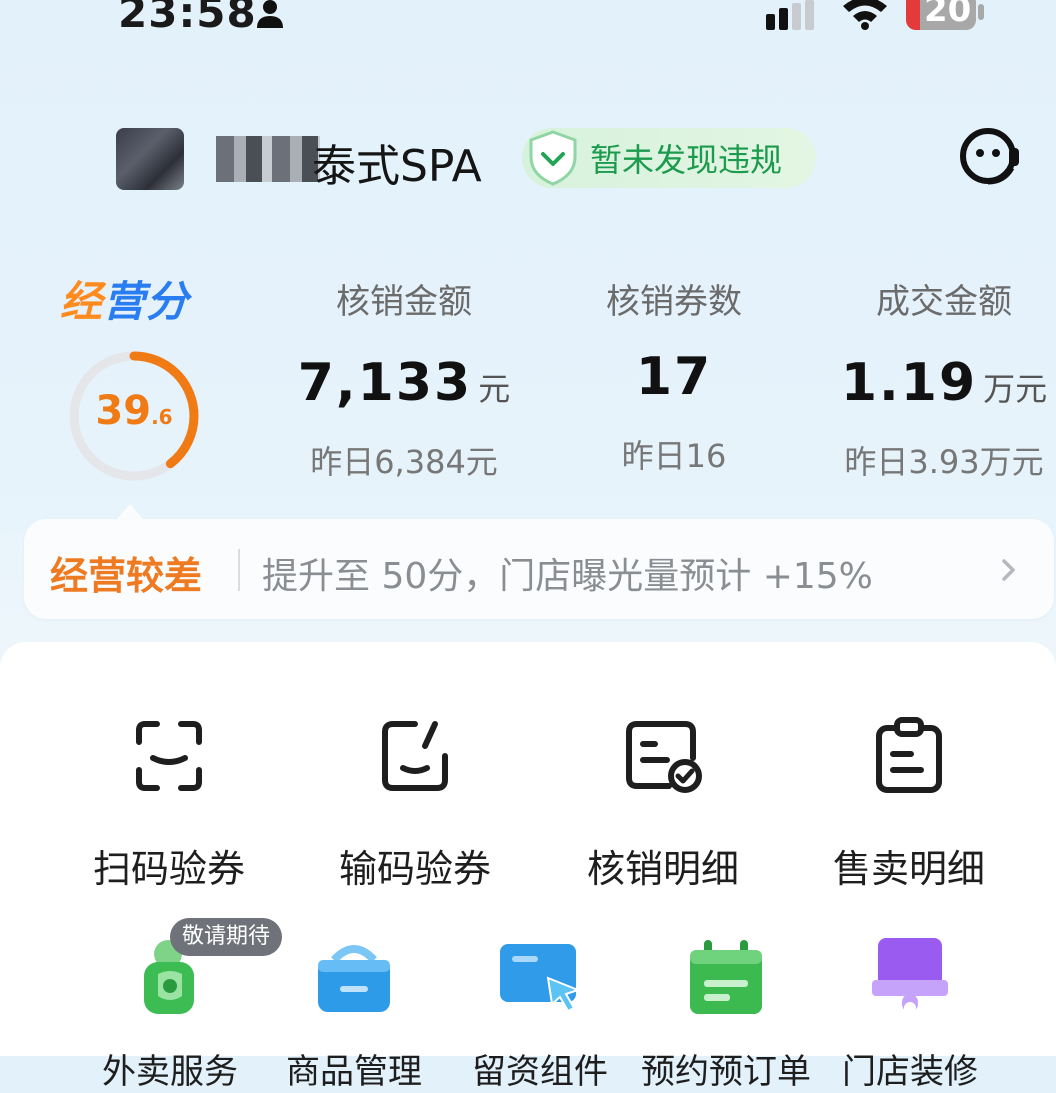 This screenshot has width=1056, height=1093. I want to click on tool-sales-detail: 售卖明细, so click(909, 804).